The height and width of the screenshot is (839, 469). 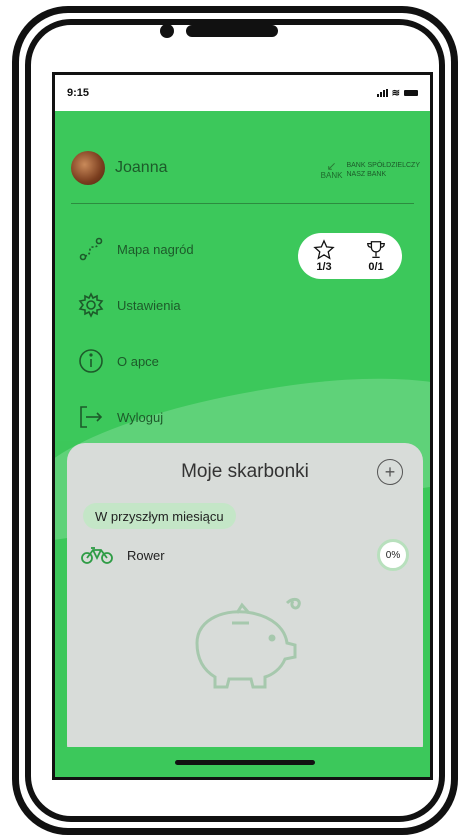 I want to click on wifi-icon: ≋, so click(x=395, y=93).